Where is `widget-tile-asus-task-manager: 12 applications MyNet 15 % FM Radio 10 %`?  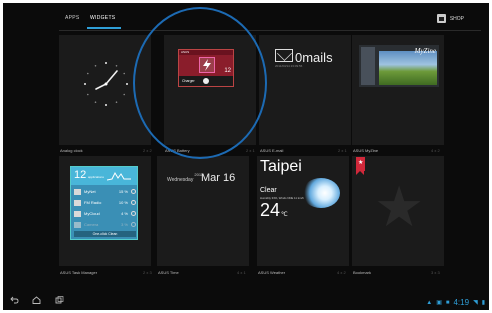 widget-tile-asus-task-manager: 12 applications MyNet 15 % FM Radio 10 % is located at coordinates (105, 211).